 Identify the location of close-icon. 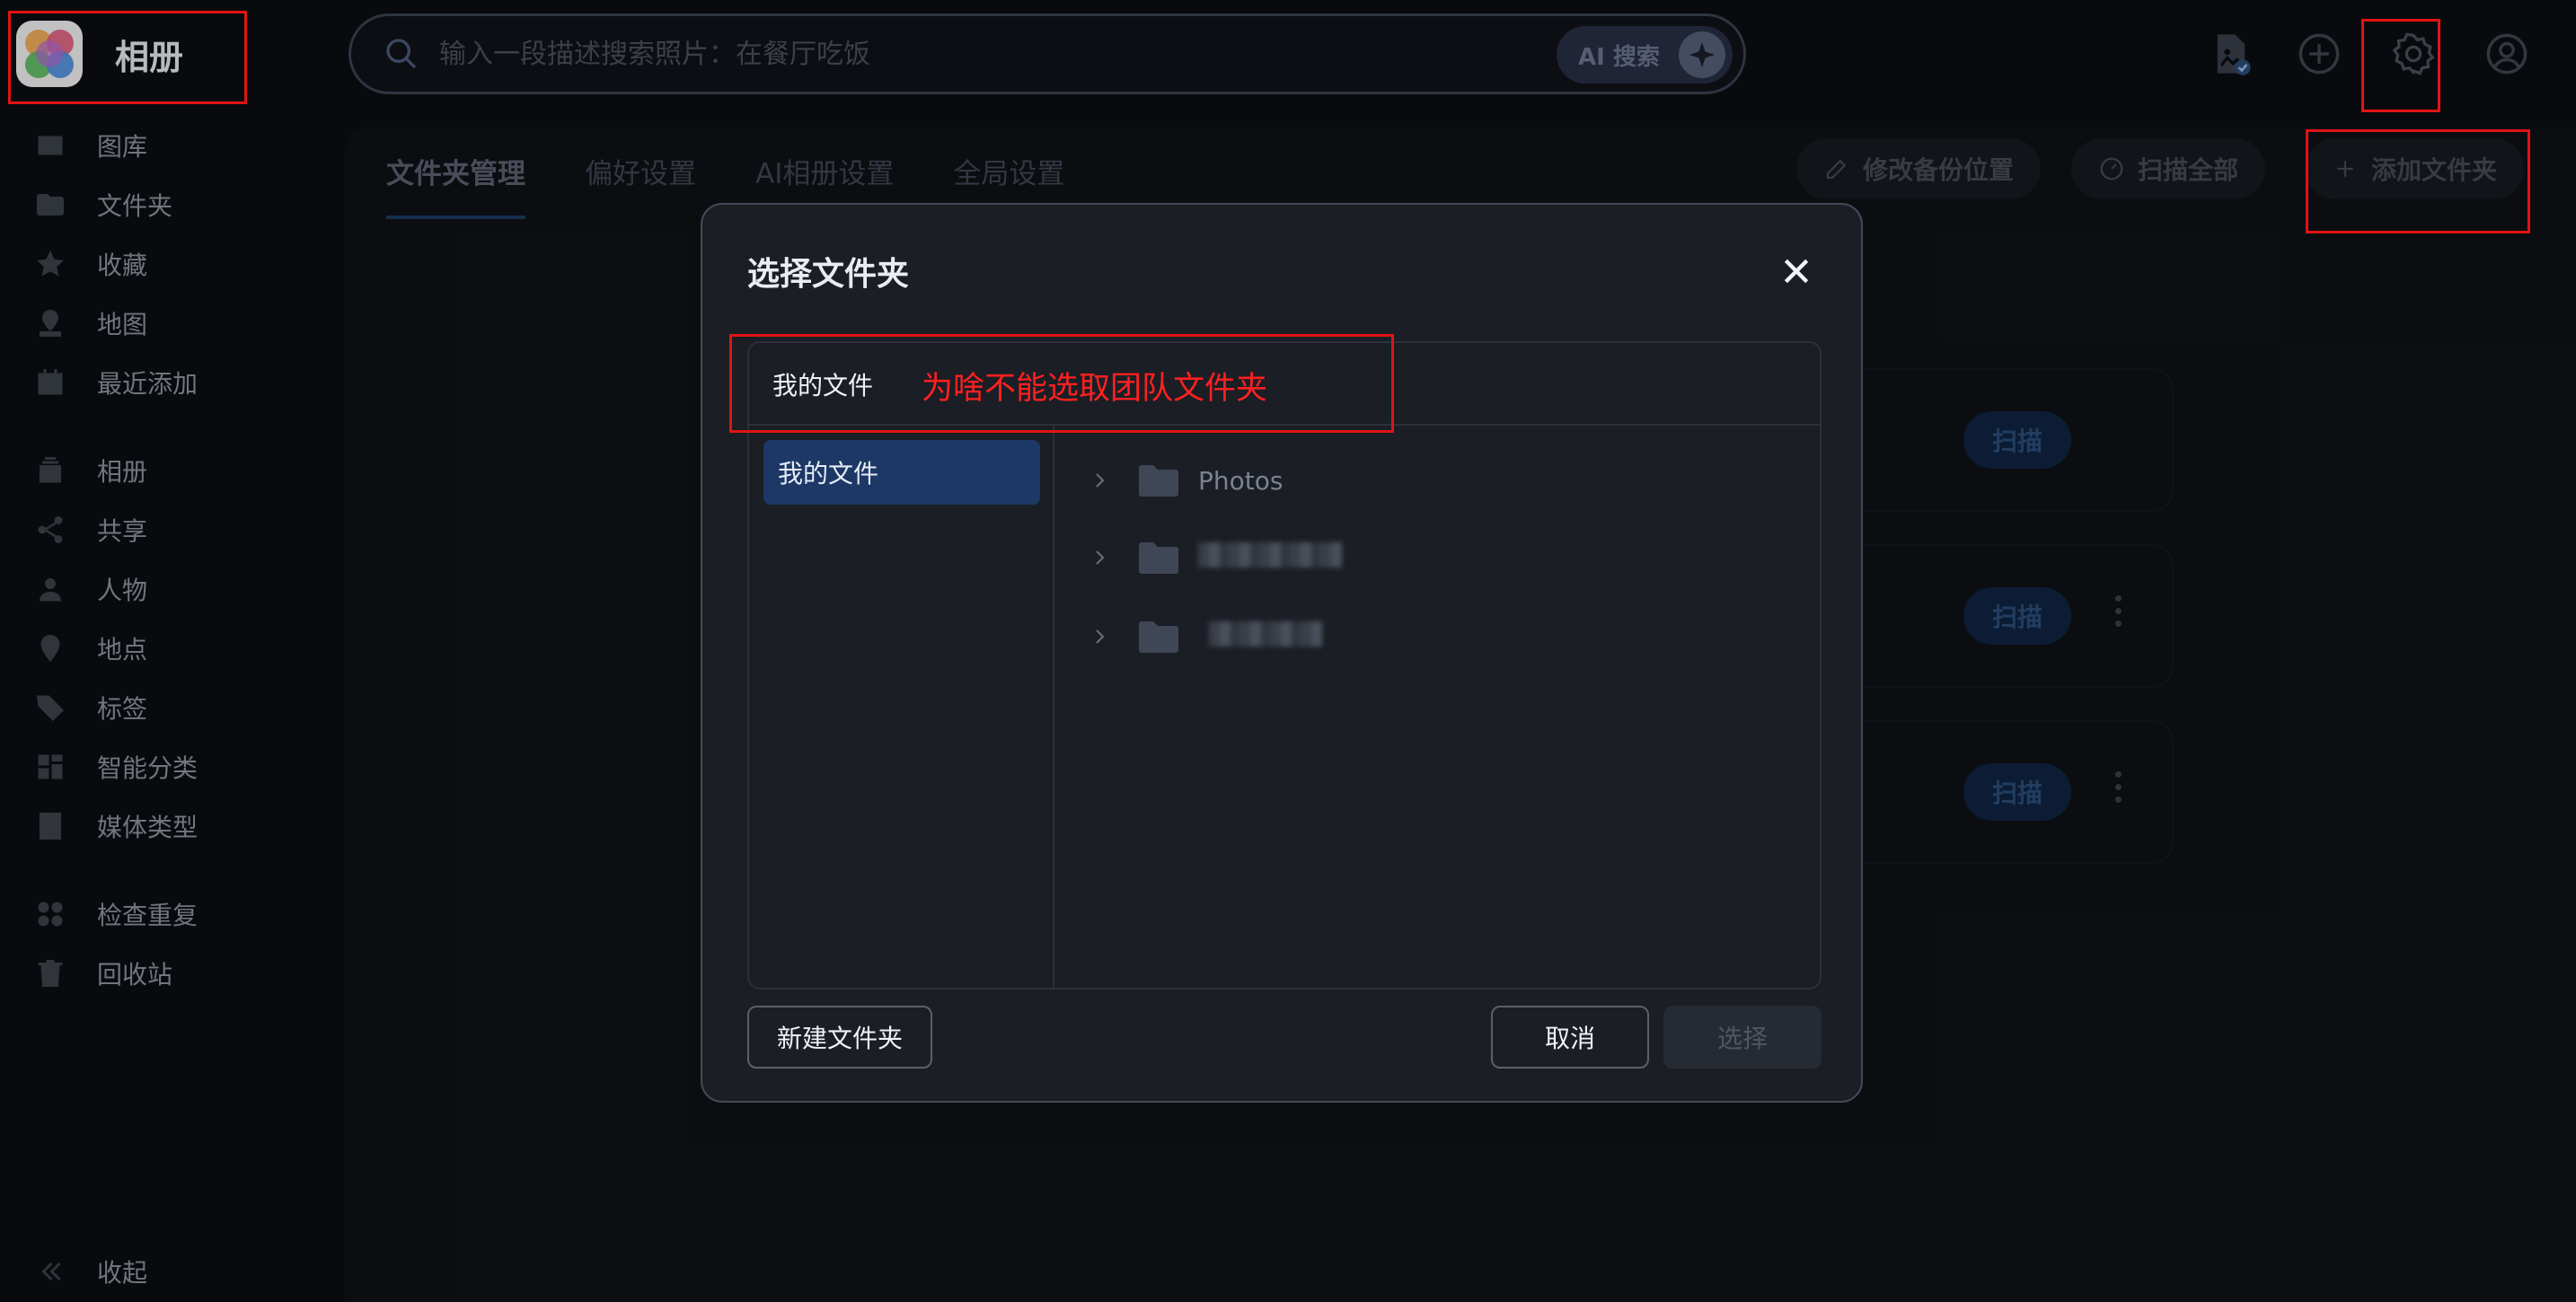
(1796, 271).